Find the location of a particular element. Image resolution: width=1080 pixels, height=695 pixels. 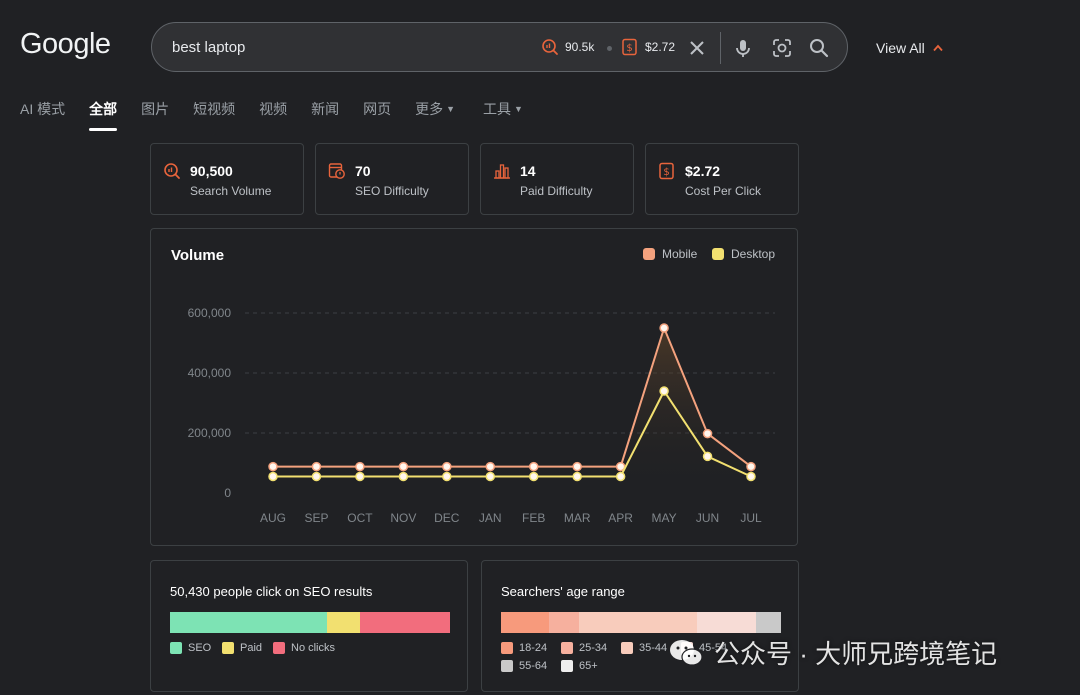

tab-news: 新闻 is located at coordinates (325, 115).